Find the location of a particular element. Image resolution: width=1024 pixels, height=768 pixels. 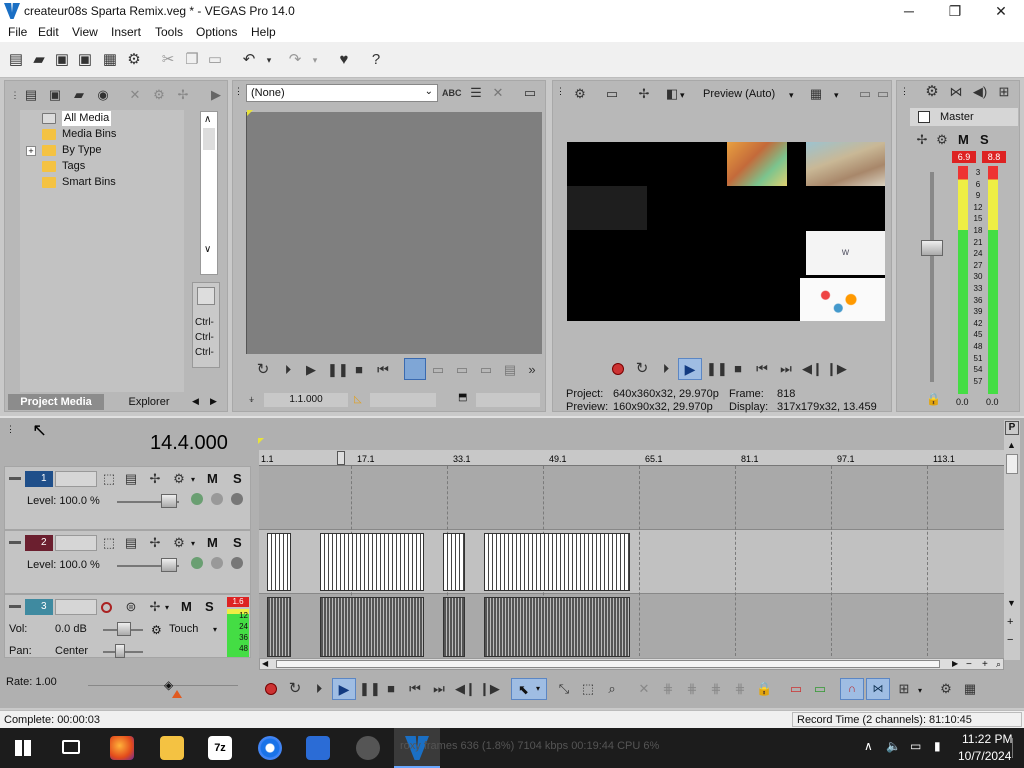

ignore-grouping-icon: ▦ is located at coordinates (970, 689).